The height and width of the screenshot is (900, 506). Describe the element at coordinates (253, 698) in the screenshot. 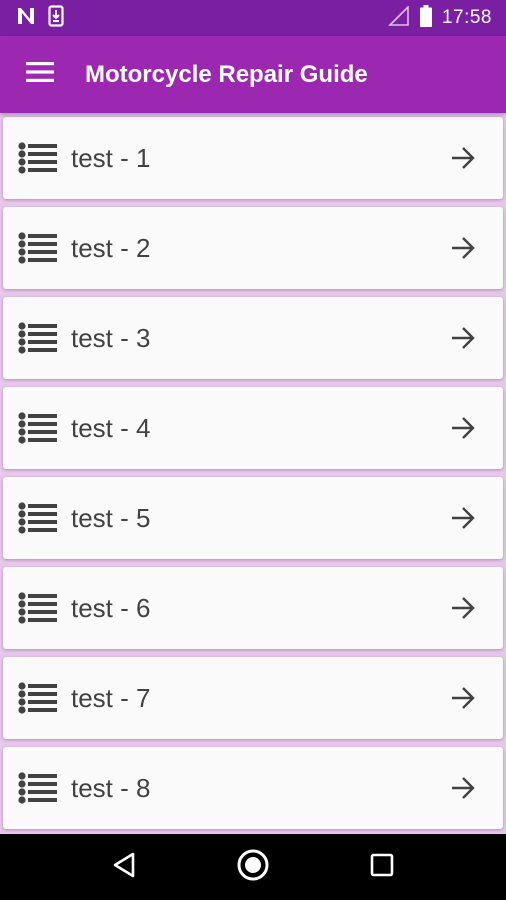

I see `list-item: test - 7` at that location.